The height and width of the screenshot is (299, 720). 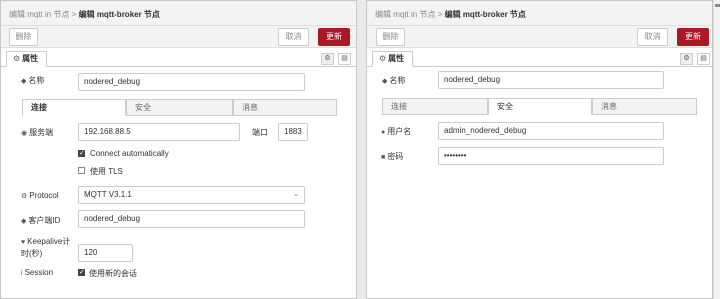 What do you see at coordinates (716, 149) in the screenshot?
I see `background-window-edge` at bounding box center [716, 149].